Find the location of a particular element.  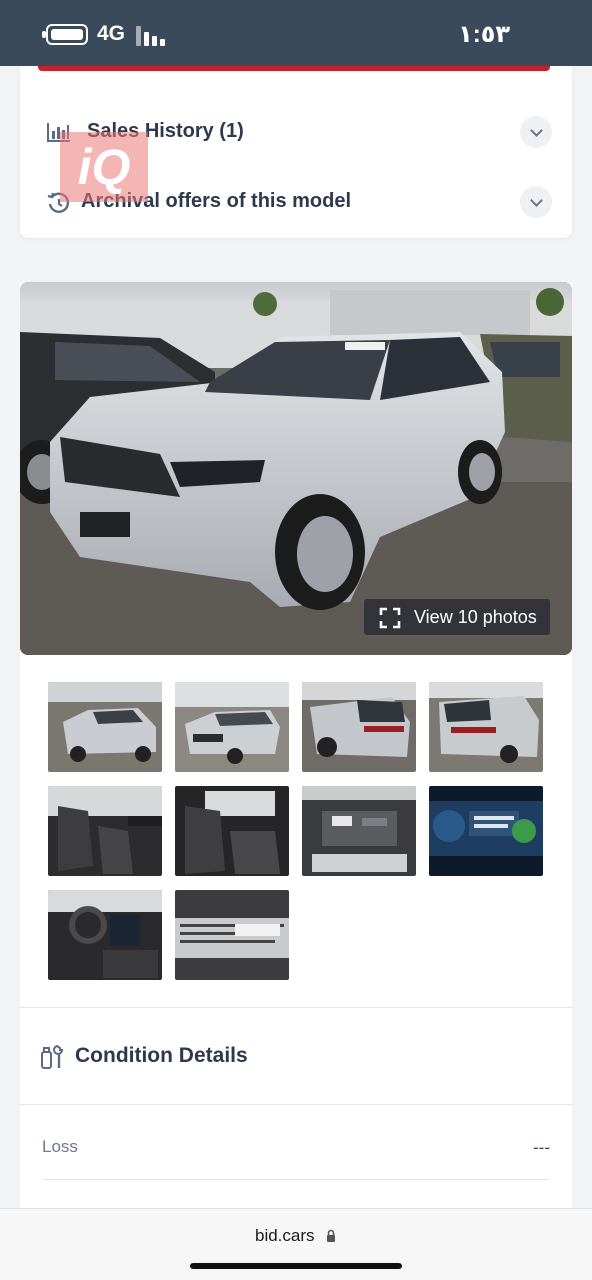

watermark-logo: iQ is located at coordinates (104, 167).